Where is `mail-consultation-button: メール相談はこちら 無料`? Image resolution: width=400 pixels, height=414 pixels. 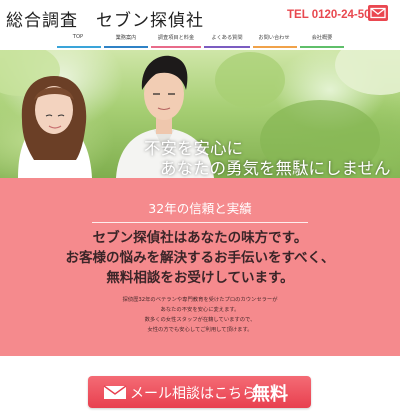
mail-consultation-button: メール相談はこちら 無料 is located at coordinates (199, 392).